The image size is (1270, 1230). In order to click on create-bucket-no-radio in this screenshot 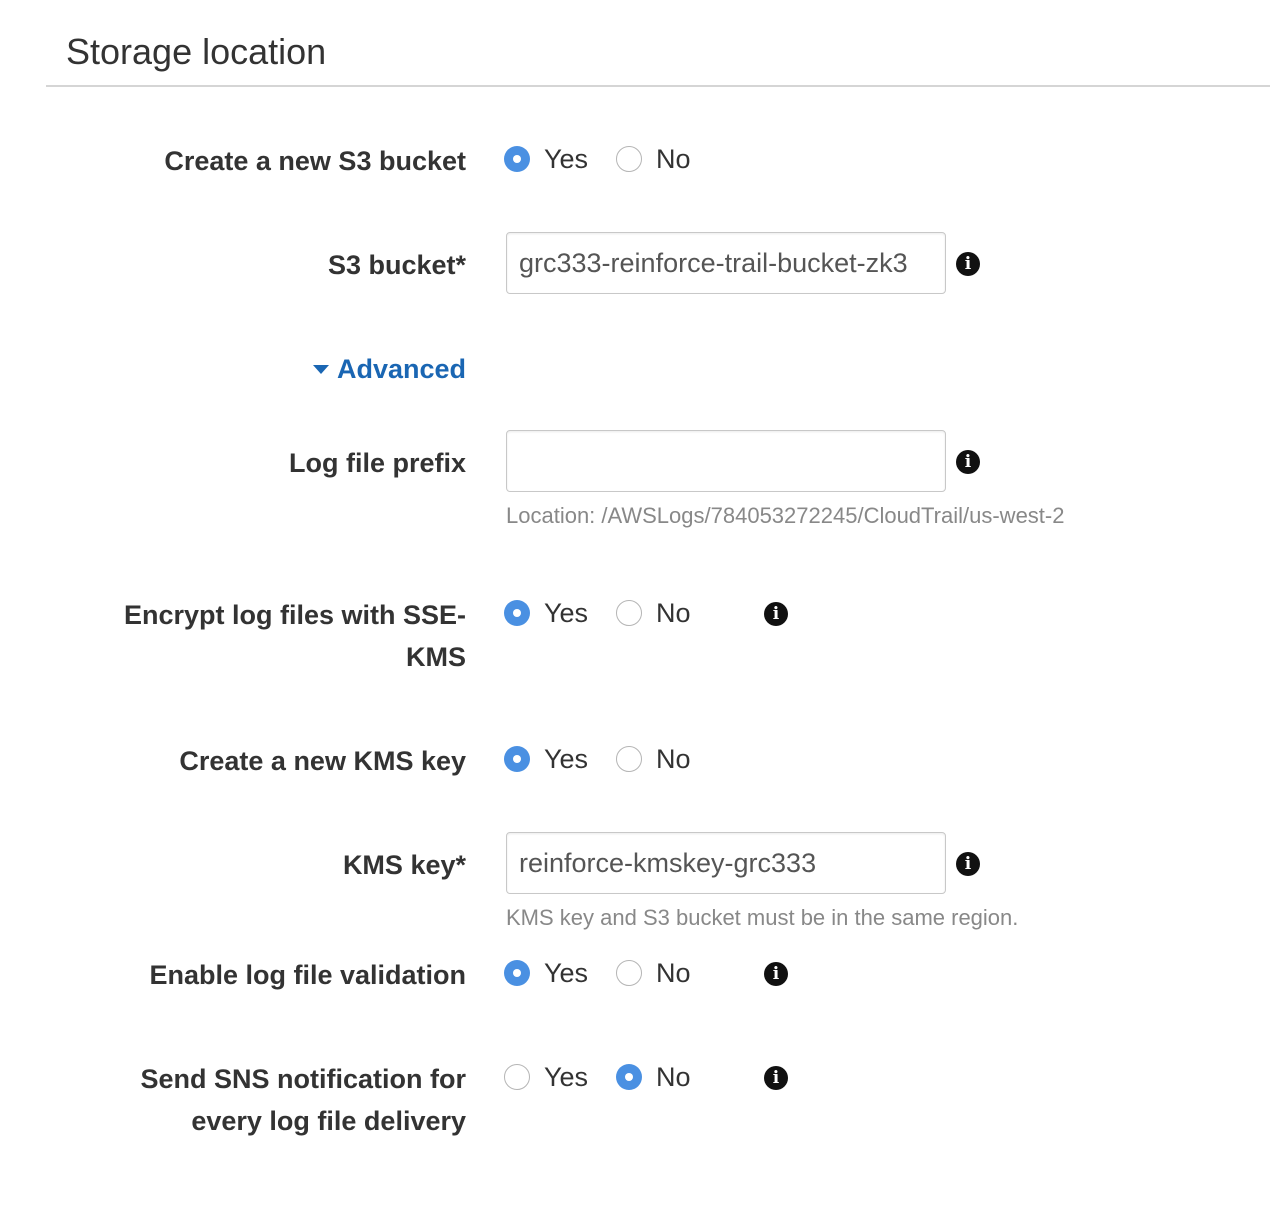, I will do `click(629, 159)`.